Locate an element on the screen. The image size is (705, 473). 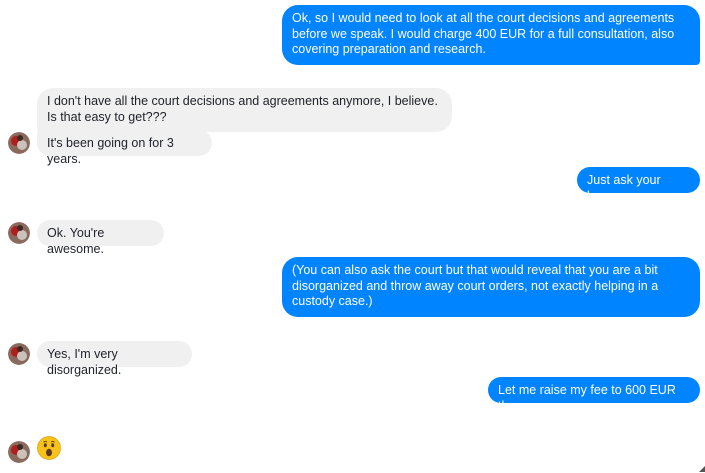
resize-handle-icon is located at coordinates (702, 465).